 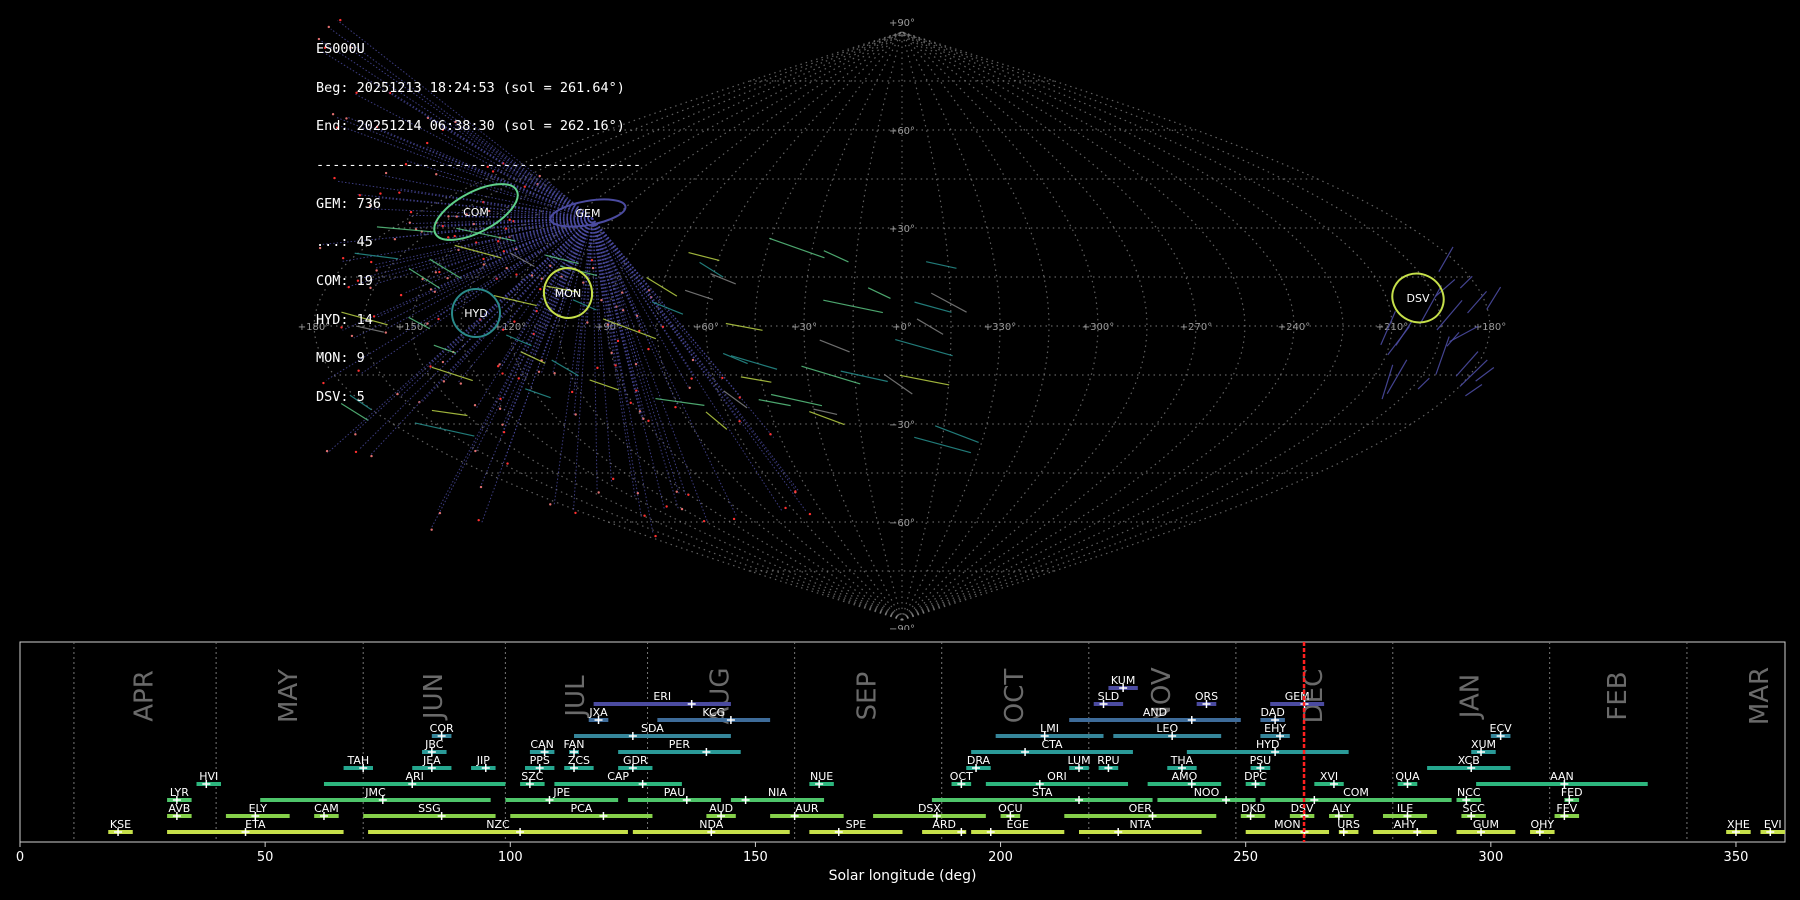 What do you see at coordinates (442, 728) in the screenshot?
I see `shower-label-cor: COR` at bounding box center [442, 728].